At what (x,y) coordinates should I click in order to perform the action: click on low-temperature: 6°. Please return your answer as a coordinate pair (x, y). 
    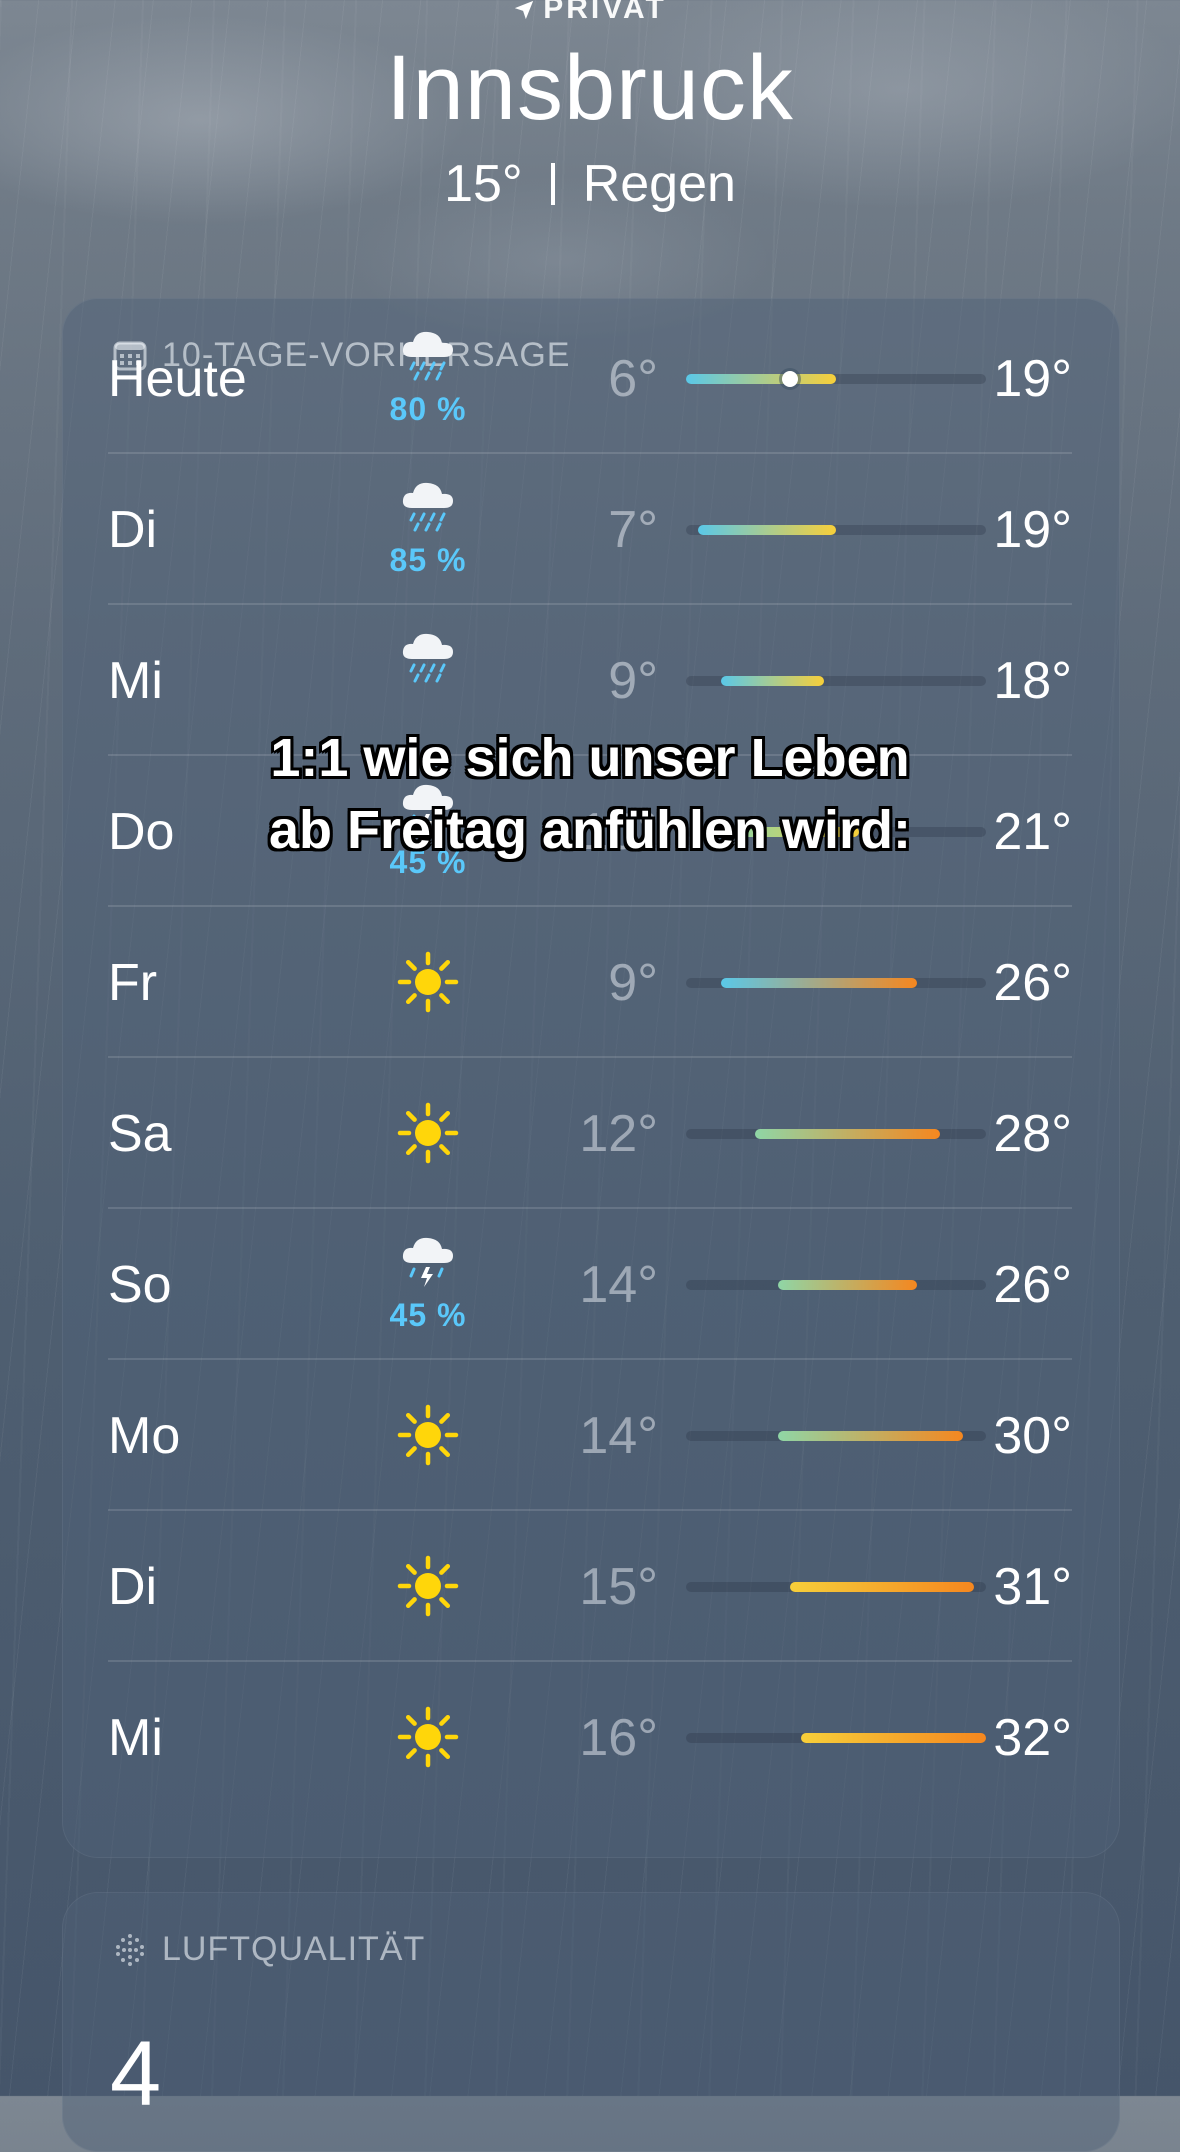
    Looking at the image, I should click on (633, 378).